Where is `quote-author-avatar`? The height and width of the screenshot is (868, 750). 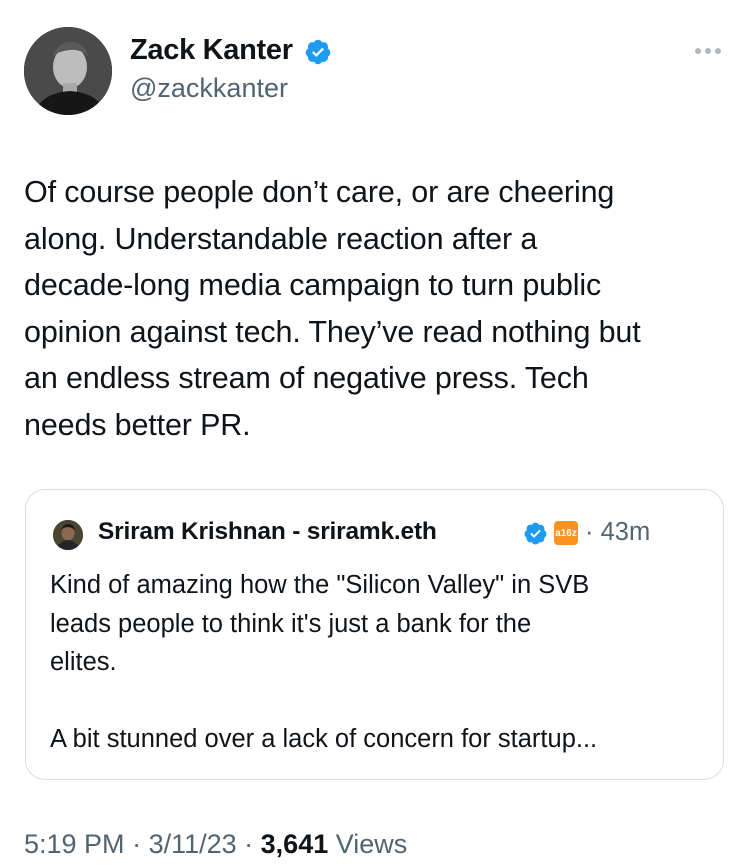
quote-author-avatar is located at coordinates (68, 535).